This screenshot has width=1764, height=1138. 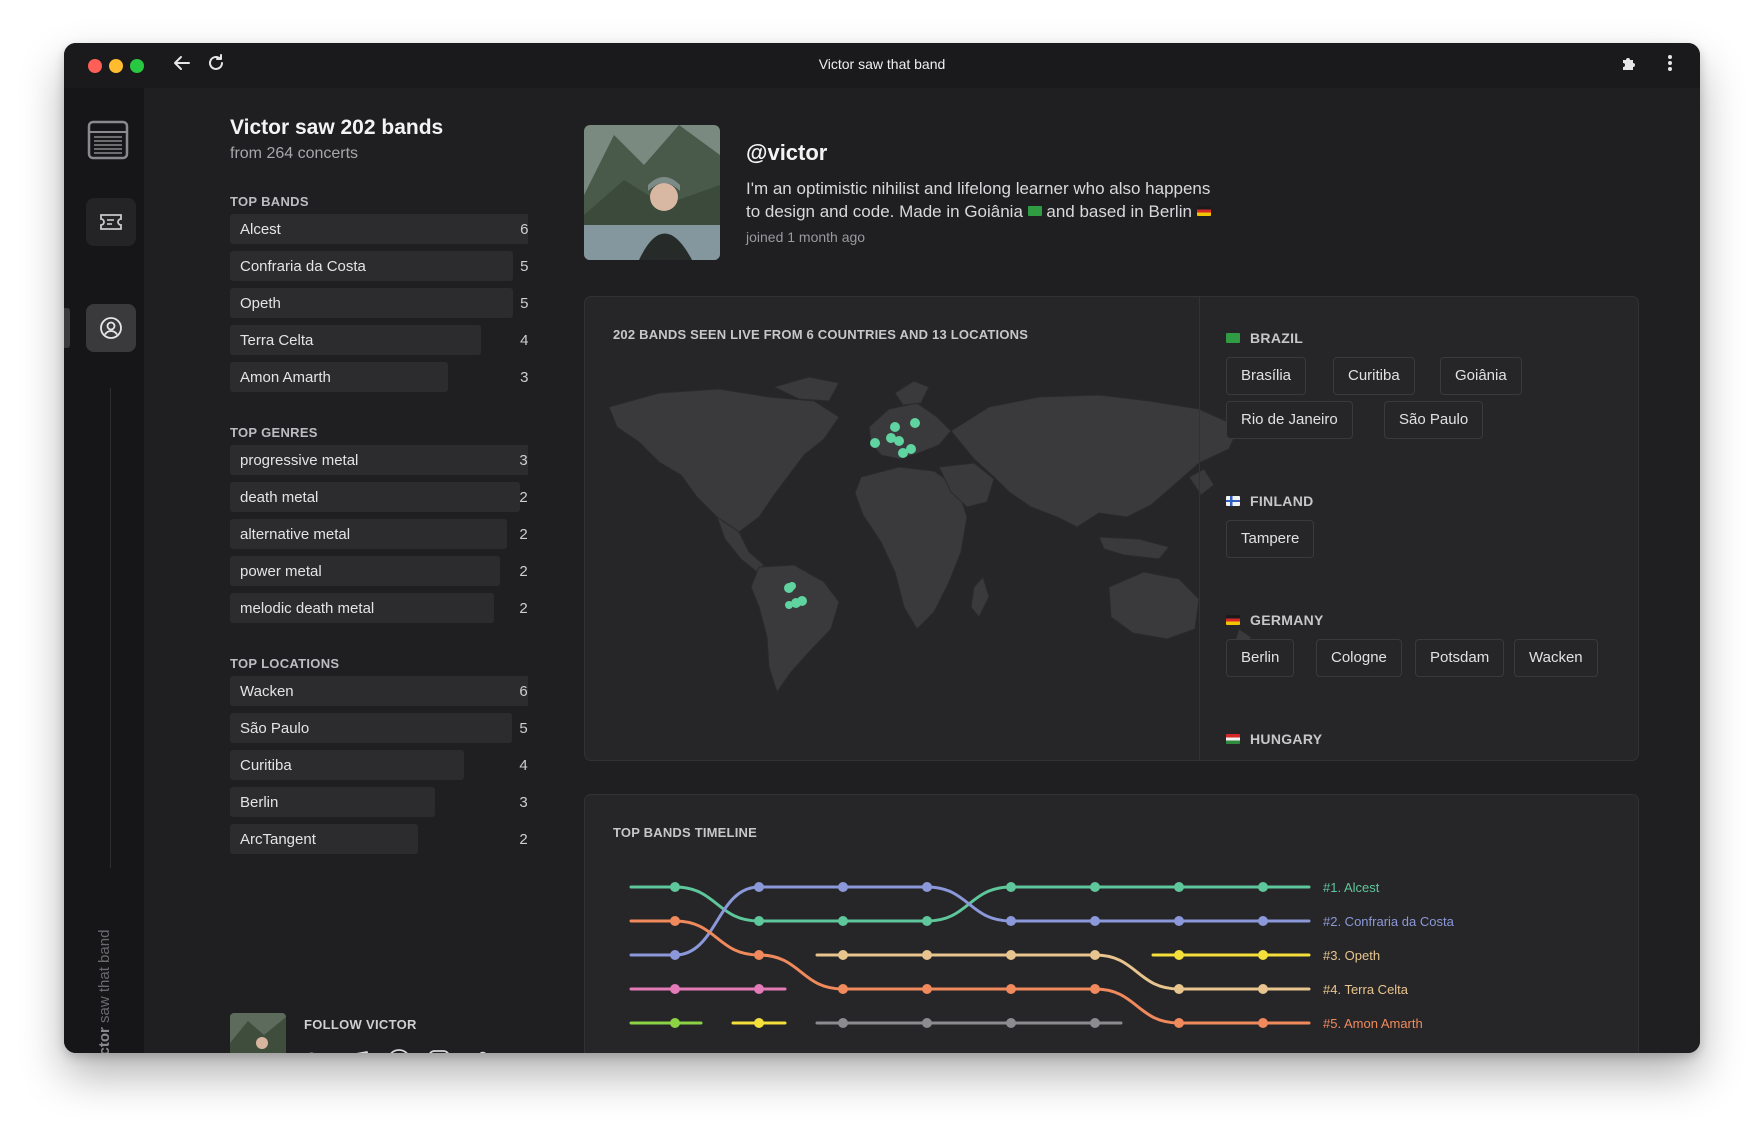 What do you see at coordinates (388, 571) in the screenshot?
I see `stat-row: power metal23` at bounding box center [388, 571].